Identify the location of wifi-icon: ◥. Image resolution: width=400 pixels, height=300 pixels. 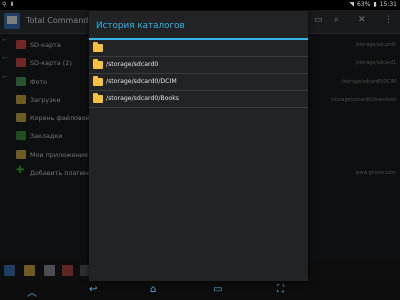
(352, 4).